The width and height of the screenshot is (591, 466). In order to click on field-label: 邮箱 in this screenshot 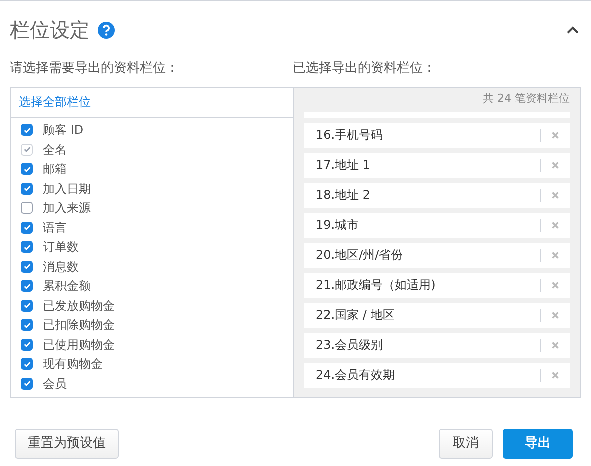, I will do `click(55, 169)`.